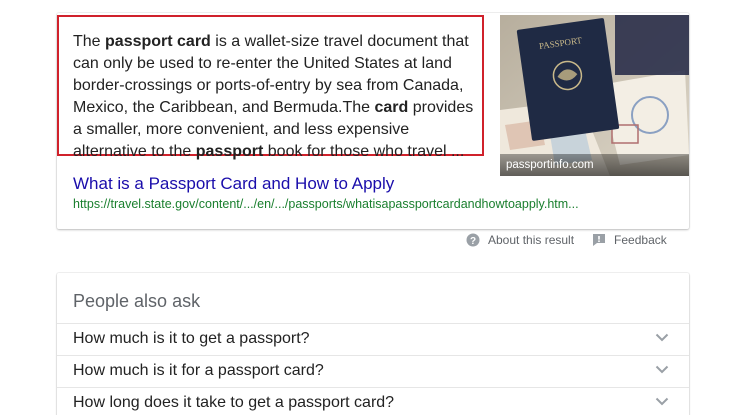 Image resolution: width=745 pixels, height=415 pixels. Describe the element at coordinates (158, 41) in the screenshot. I see `snippet-bold-term: passport card` at that location.